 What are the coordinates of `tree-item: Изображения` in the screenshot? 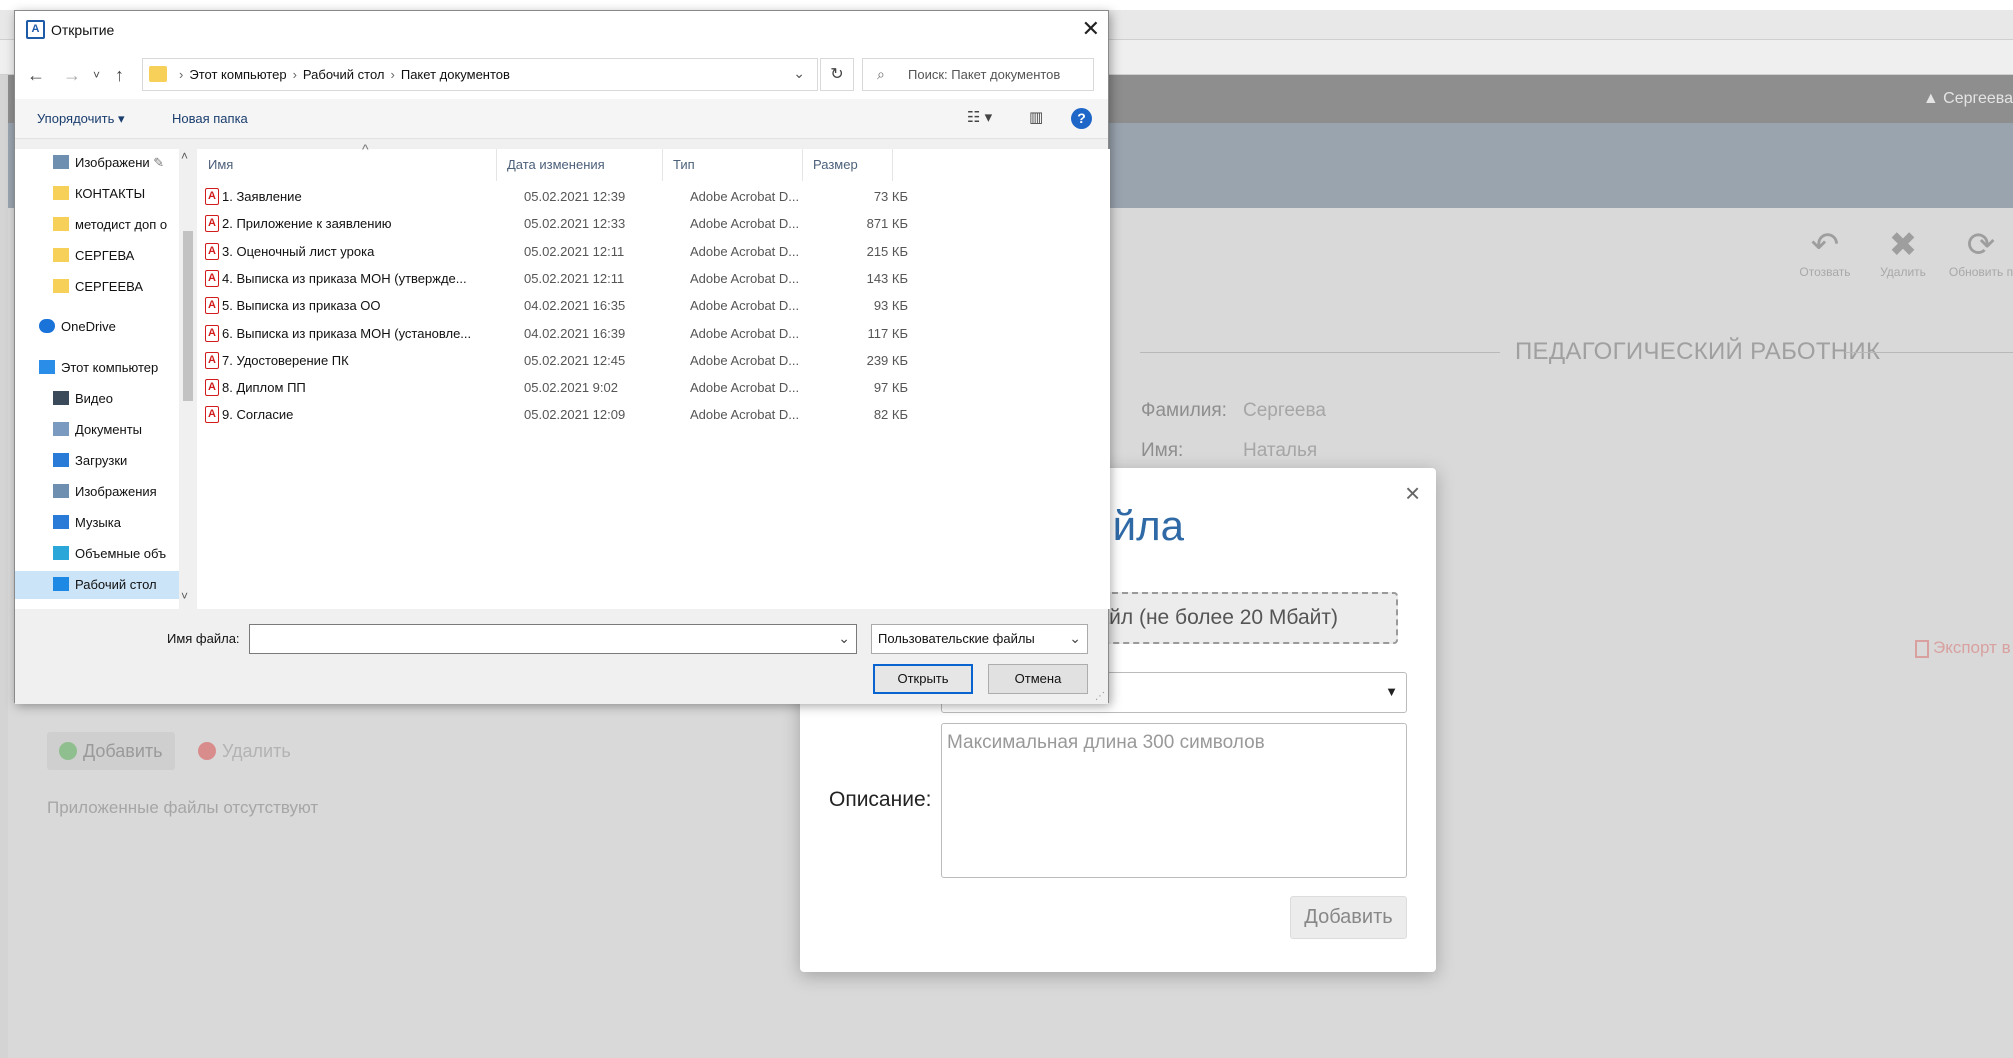 It's located at (105, 492).